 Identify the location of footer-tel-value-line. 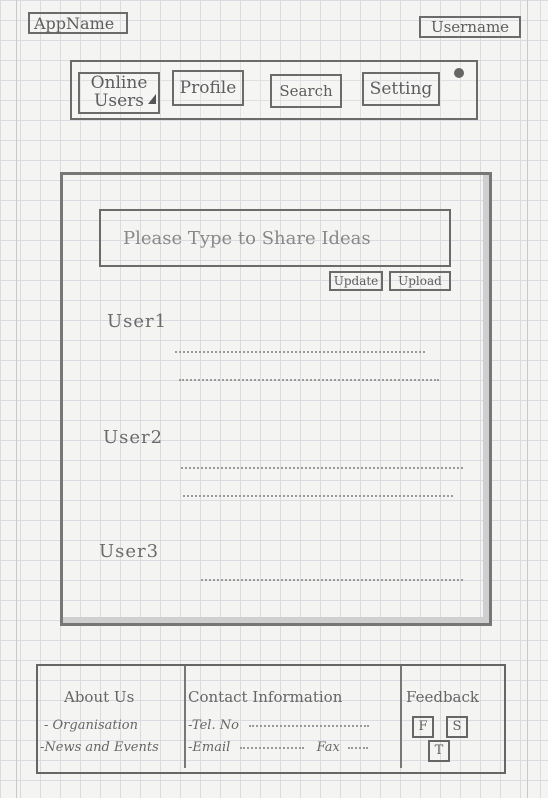
(309, 725).